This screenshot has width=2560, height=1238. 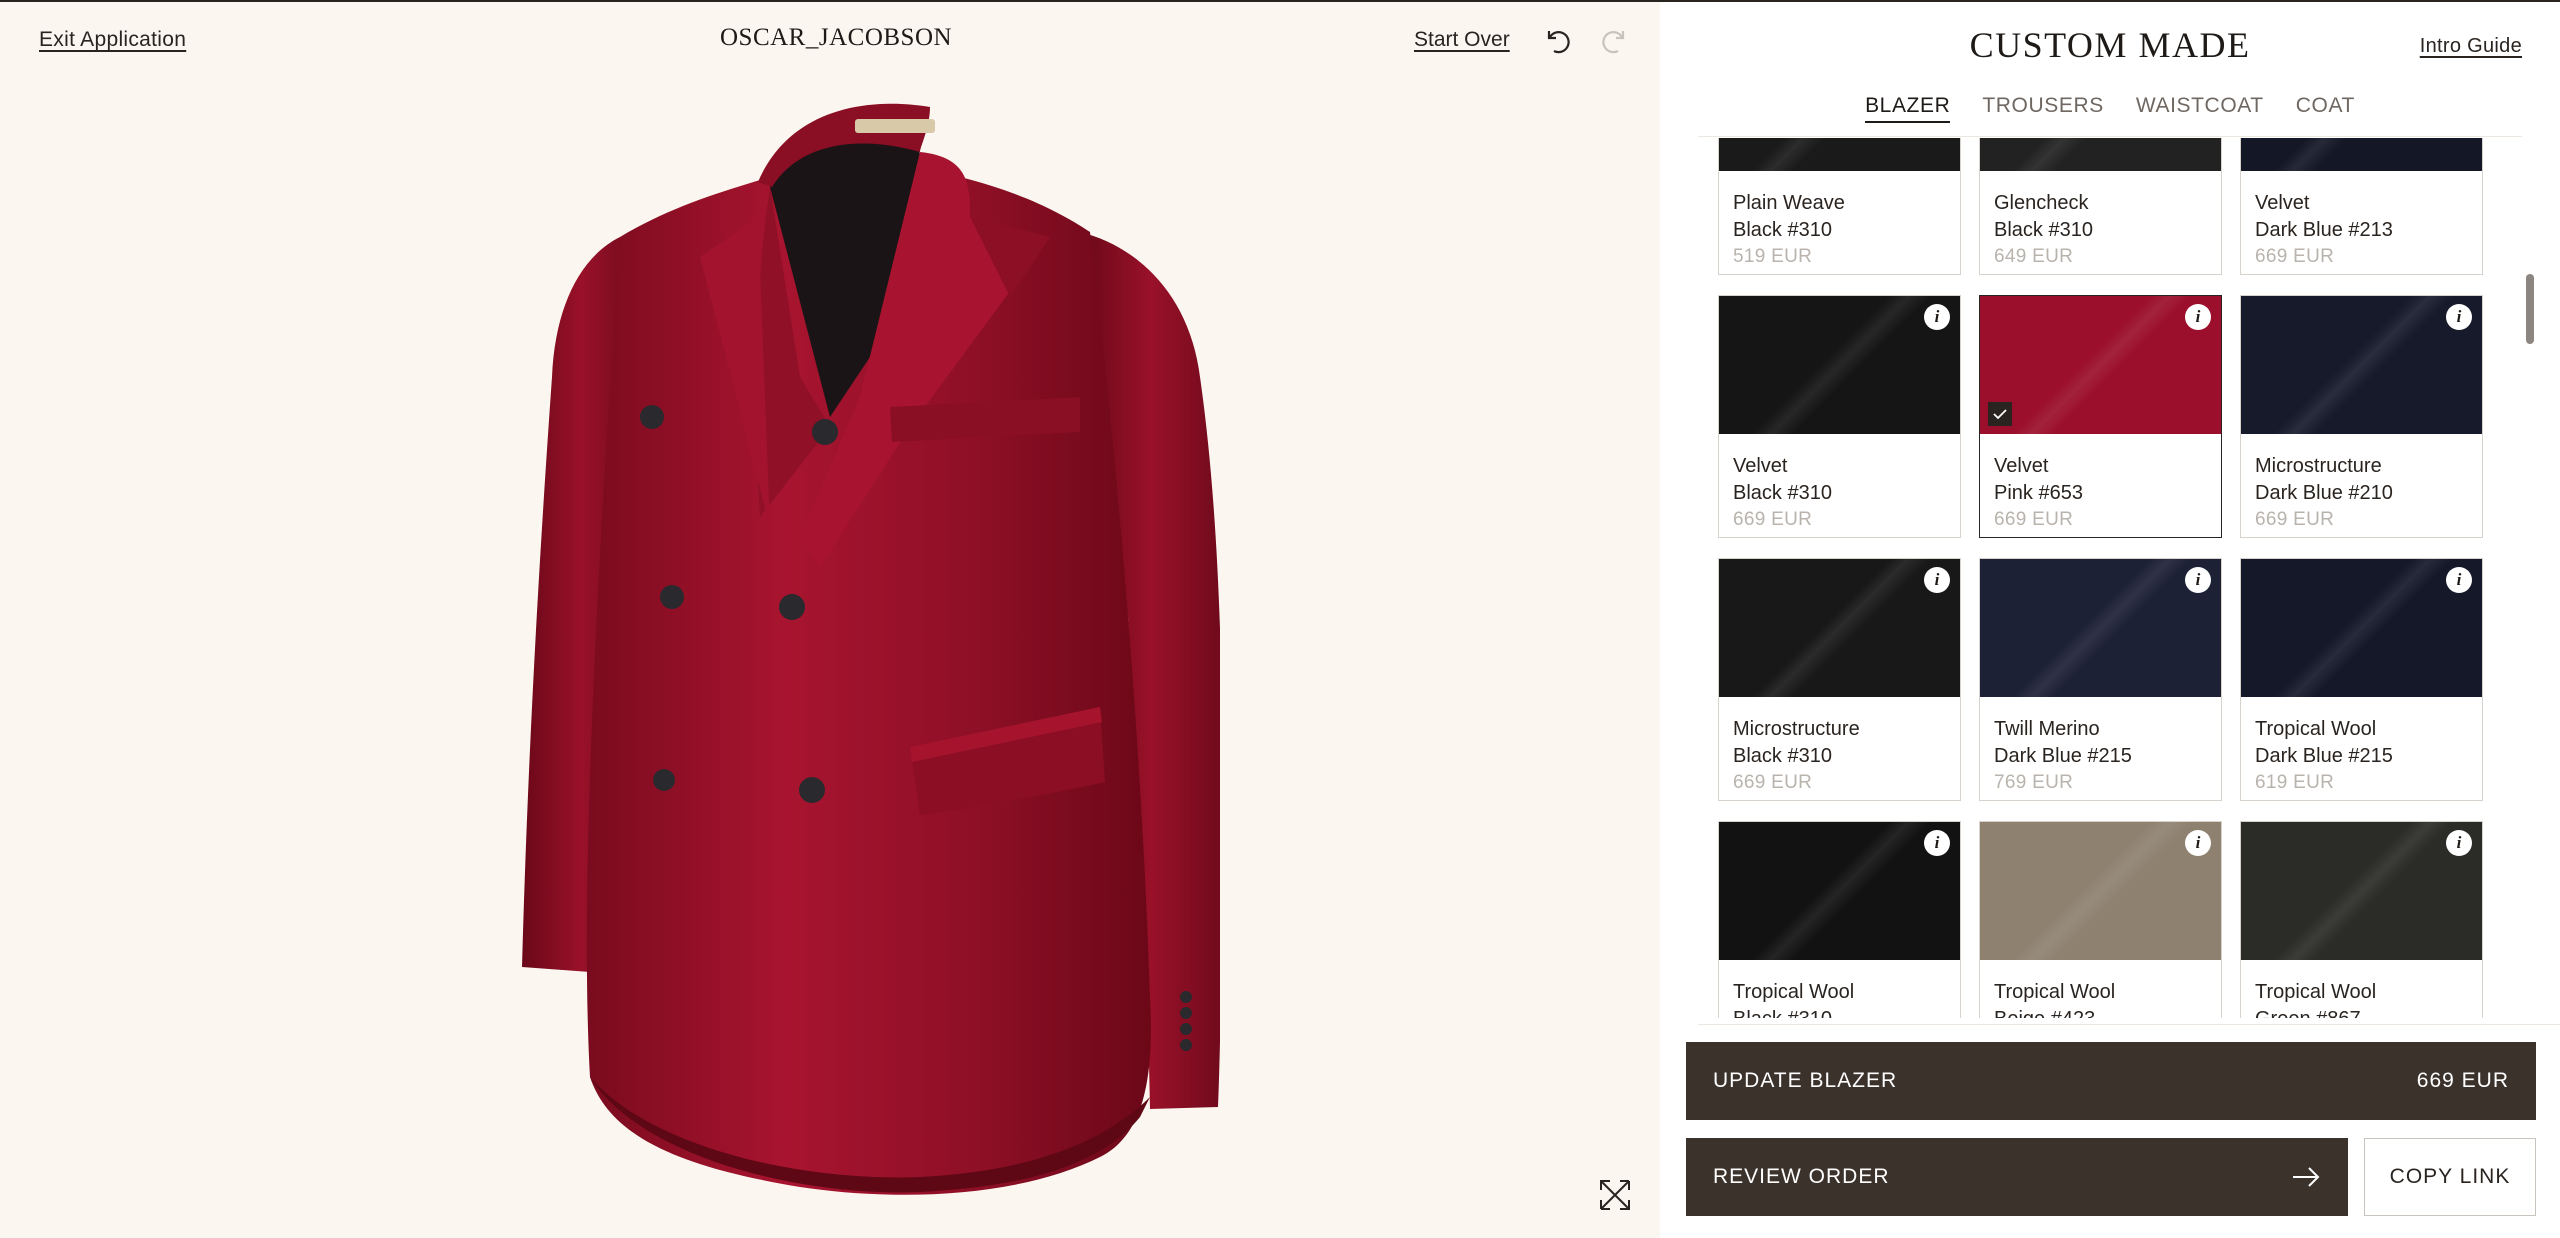 What do you see at coordinates (1796, 743) in the screenshot?
I see `fabric-name: Microstructure Black #310` at bounding box center [1796, 743].